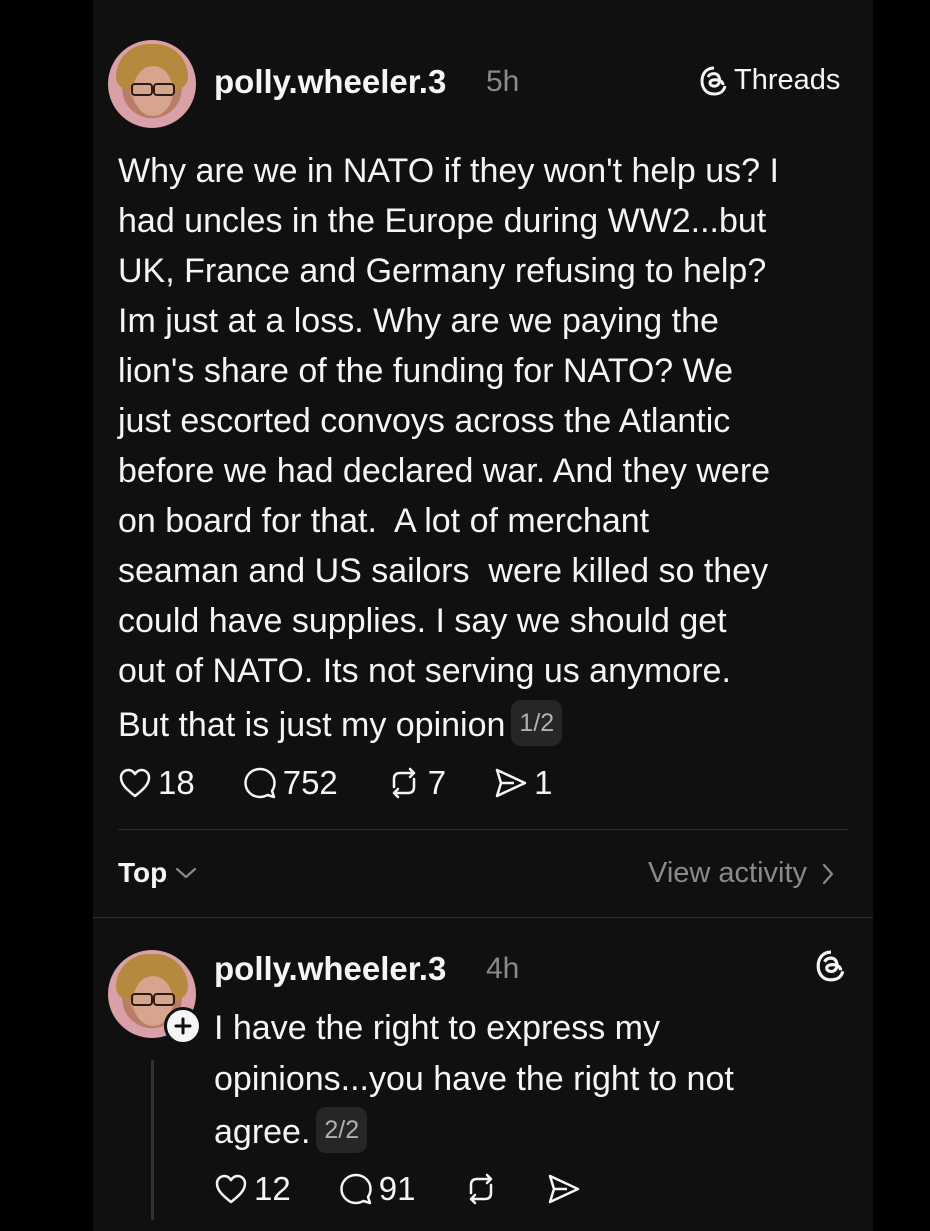  Describe the element at coordinates (272, 1188) in the screenshot. I see `reply-like-count: 12` at that location.